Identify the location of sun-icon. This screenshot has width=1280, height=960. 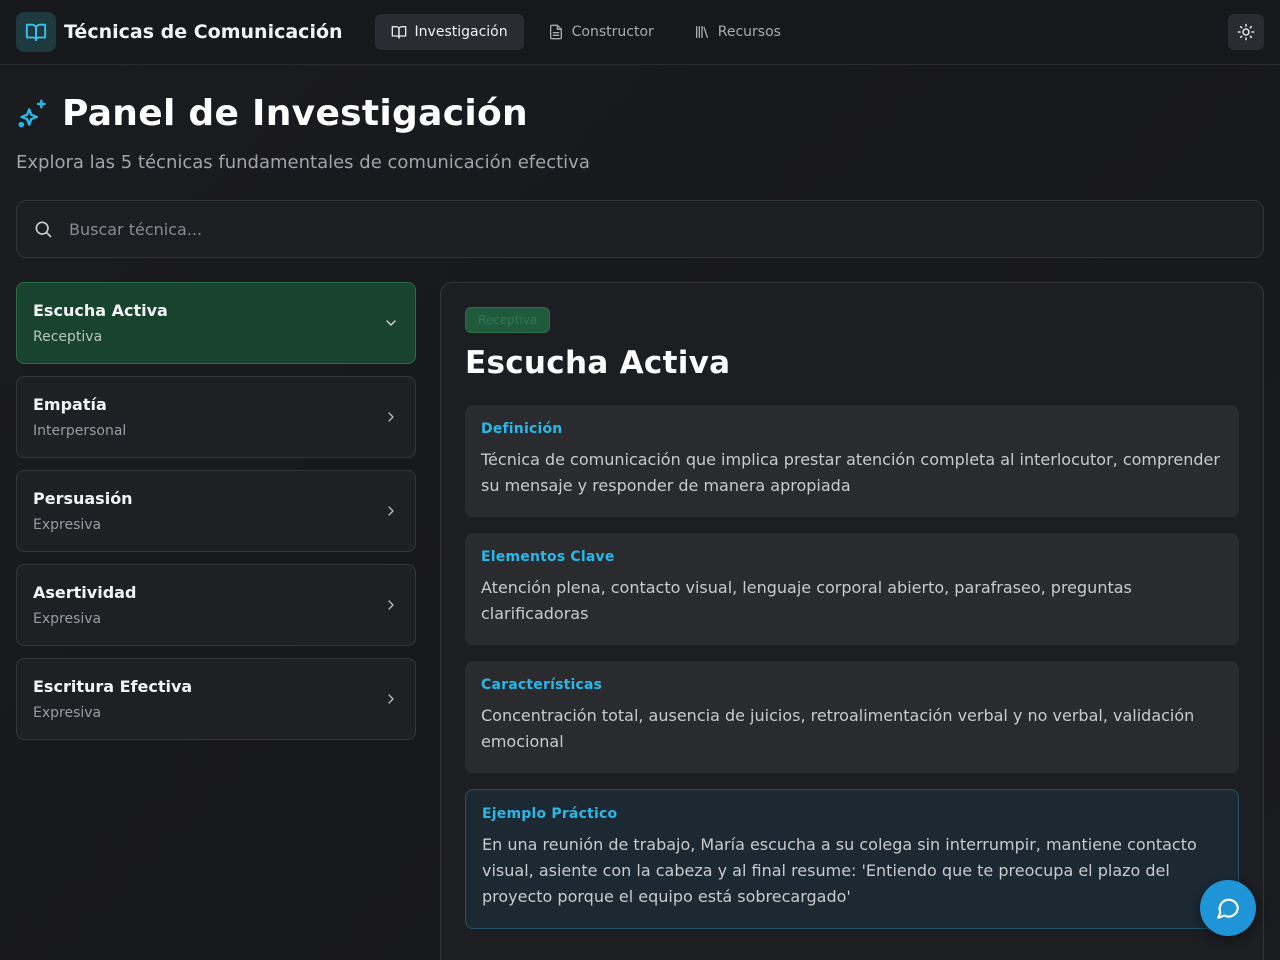
(1246, 32).